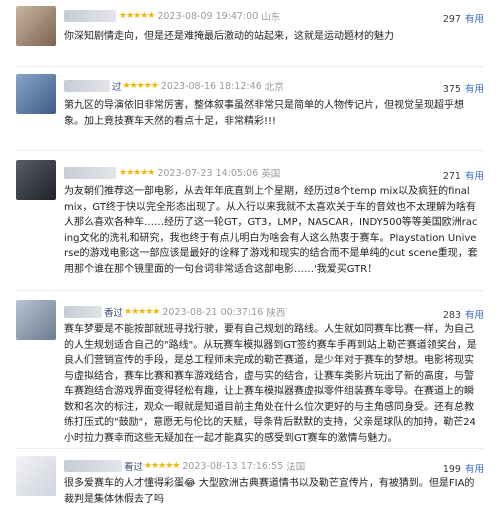 Image resolution: width=500 pixels, height=512 pixels. What do you see at coordinates (271, 174) in the screenshot?
I see `review-location: 英国` at bounding box center [271, 174].